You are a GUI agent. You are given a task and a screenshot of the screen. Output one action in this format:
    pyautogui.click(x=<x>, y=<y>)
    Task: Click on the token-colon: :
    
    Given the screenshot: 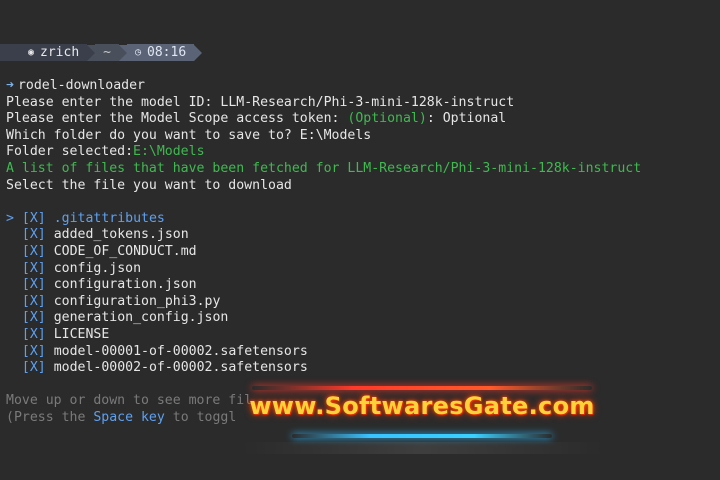 What is the action you would take?
    pyautogui.click(x=434, y=119)
    